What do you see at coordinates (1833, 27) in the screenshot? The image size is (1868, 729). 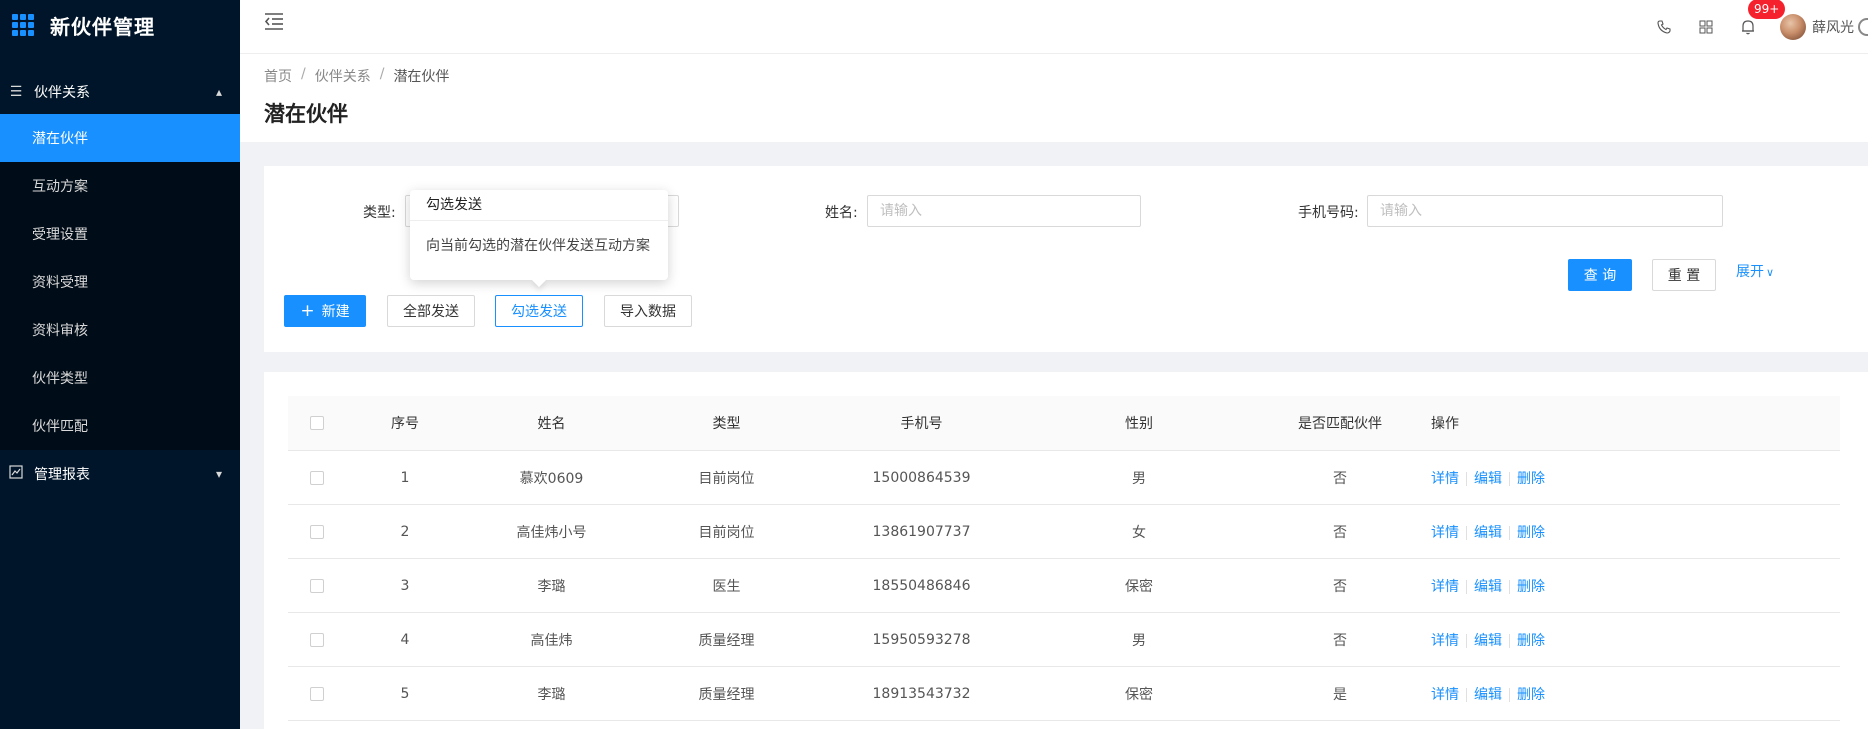 I see `user-name: 薛风光` at bounding box center [1833, 27].